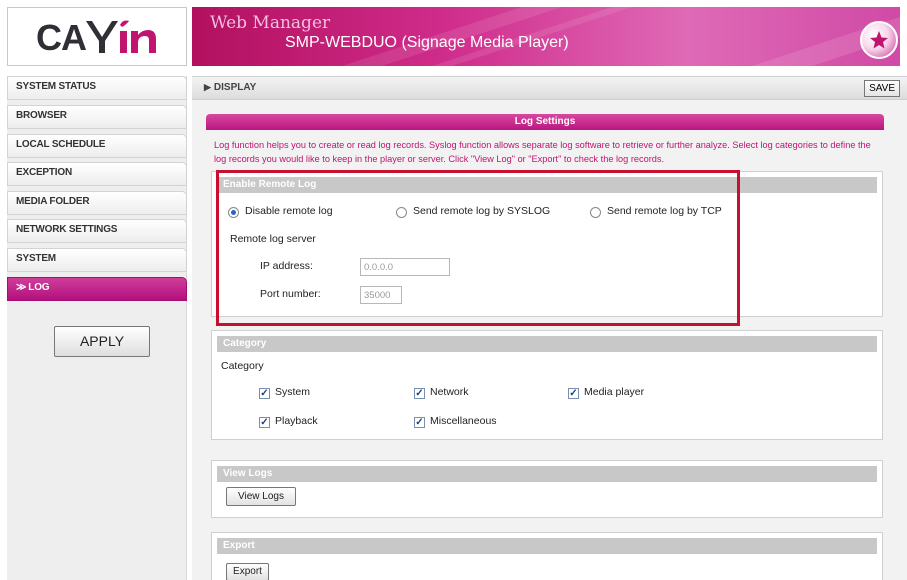 Image resolution: width=907 pixels, height=580 pixels. I want to click on tcp-radio, so click(595, 212).